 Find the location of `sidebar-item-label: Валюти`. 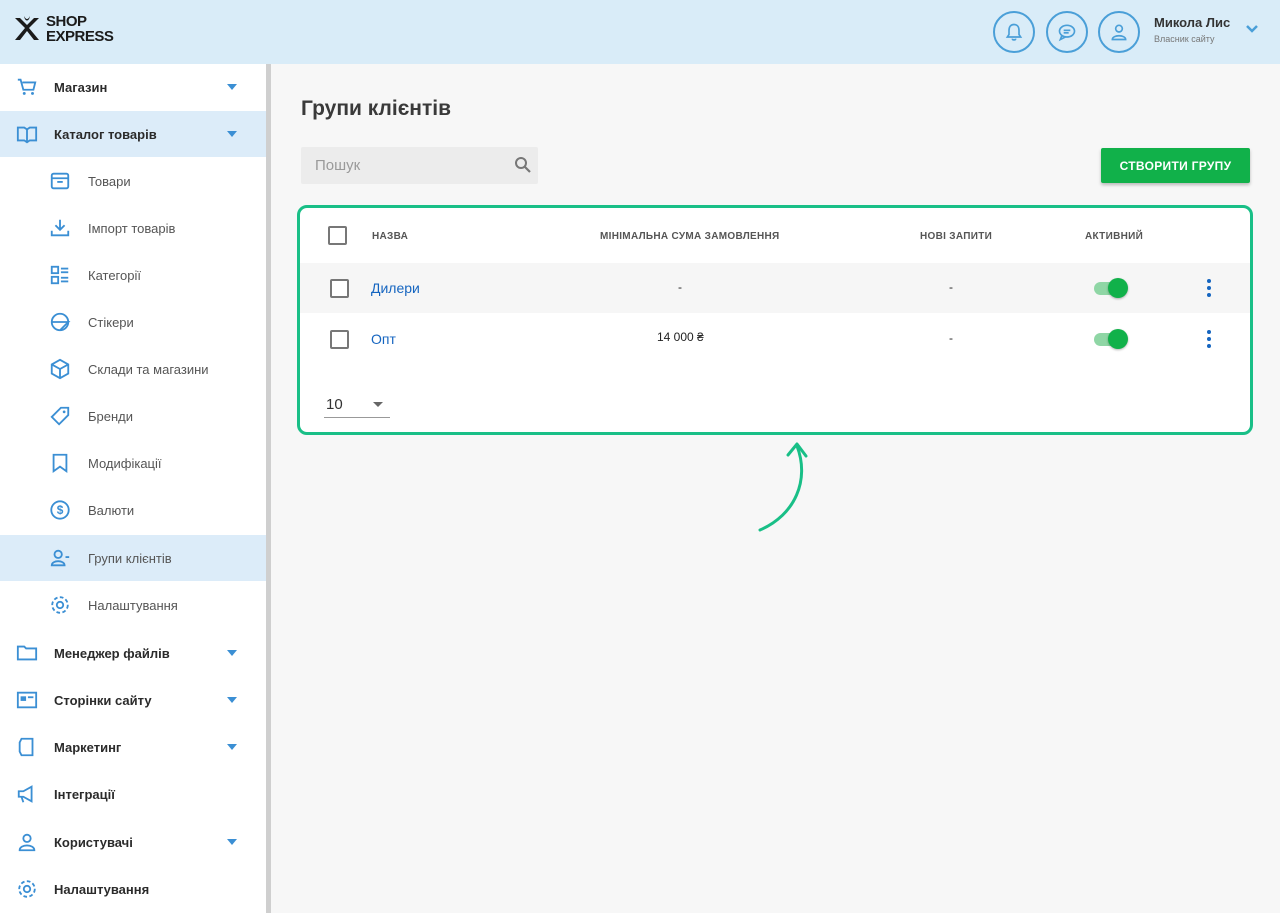

sidebar-item-label: Валюти is located at coordinates (111, 510).